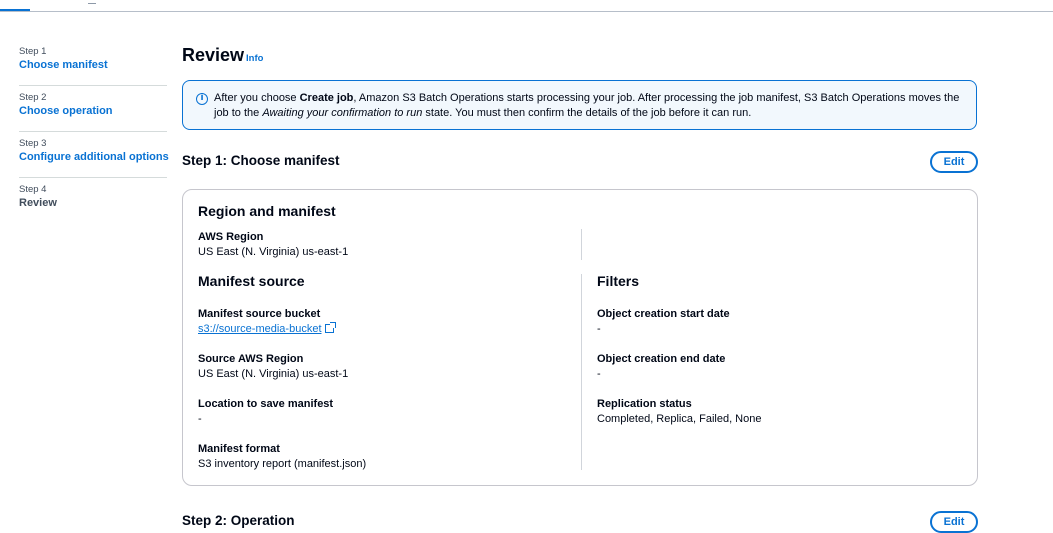  Describe the element at coordinates (330, 327) in the screenshot. I see `external-link-icon` at that location.